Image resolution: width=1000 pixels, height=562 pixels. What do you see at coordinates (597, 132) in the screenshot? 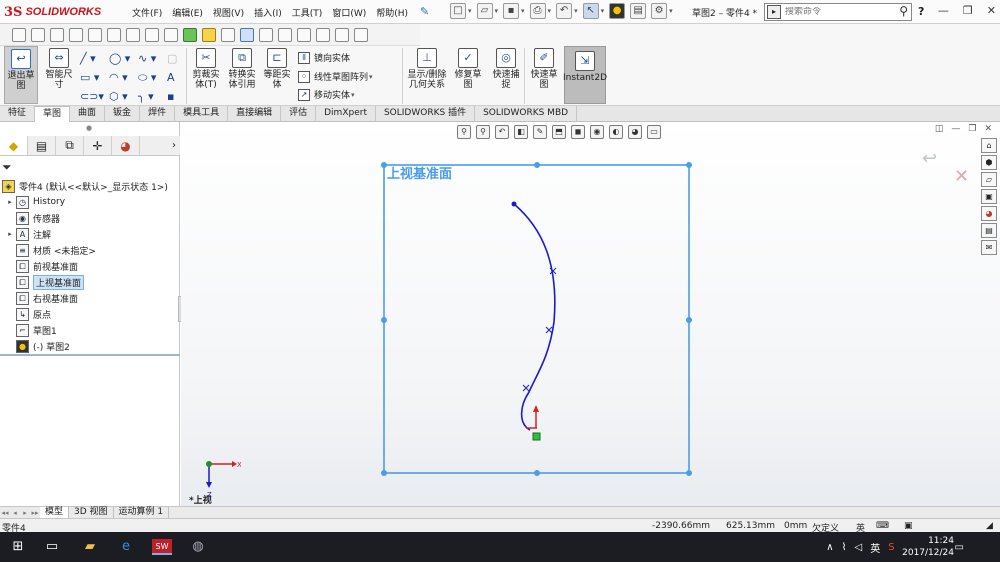
I see `hide-show-items-icon: ◉` at bounding box center [597, 132].